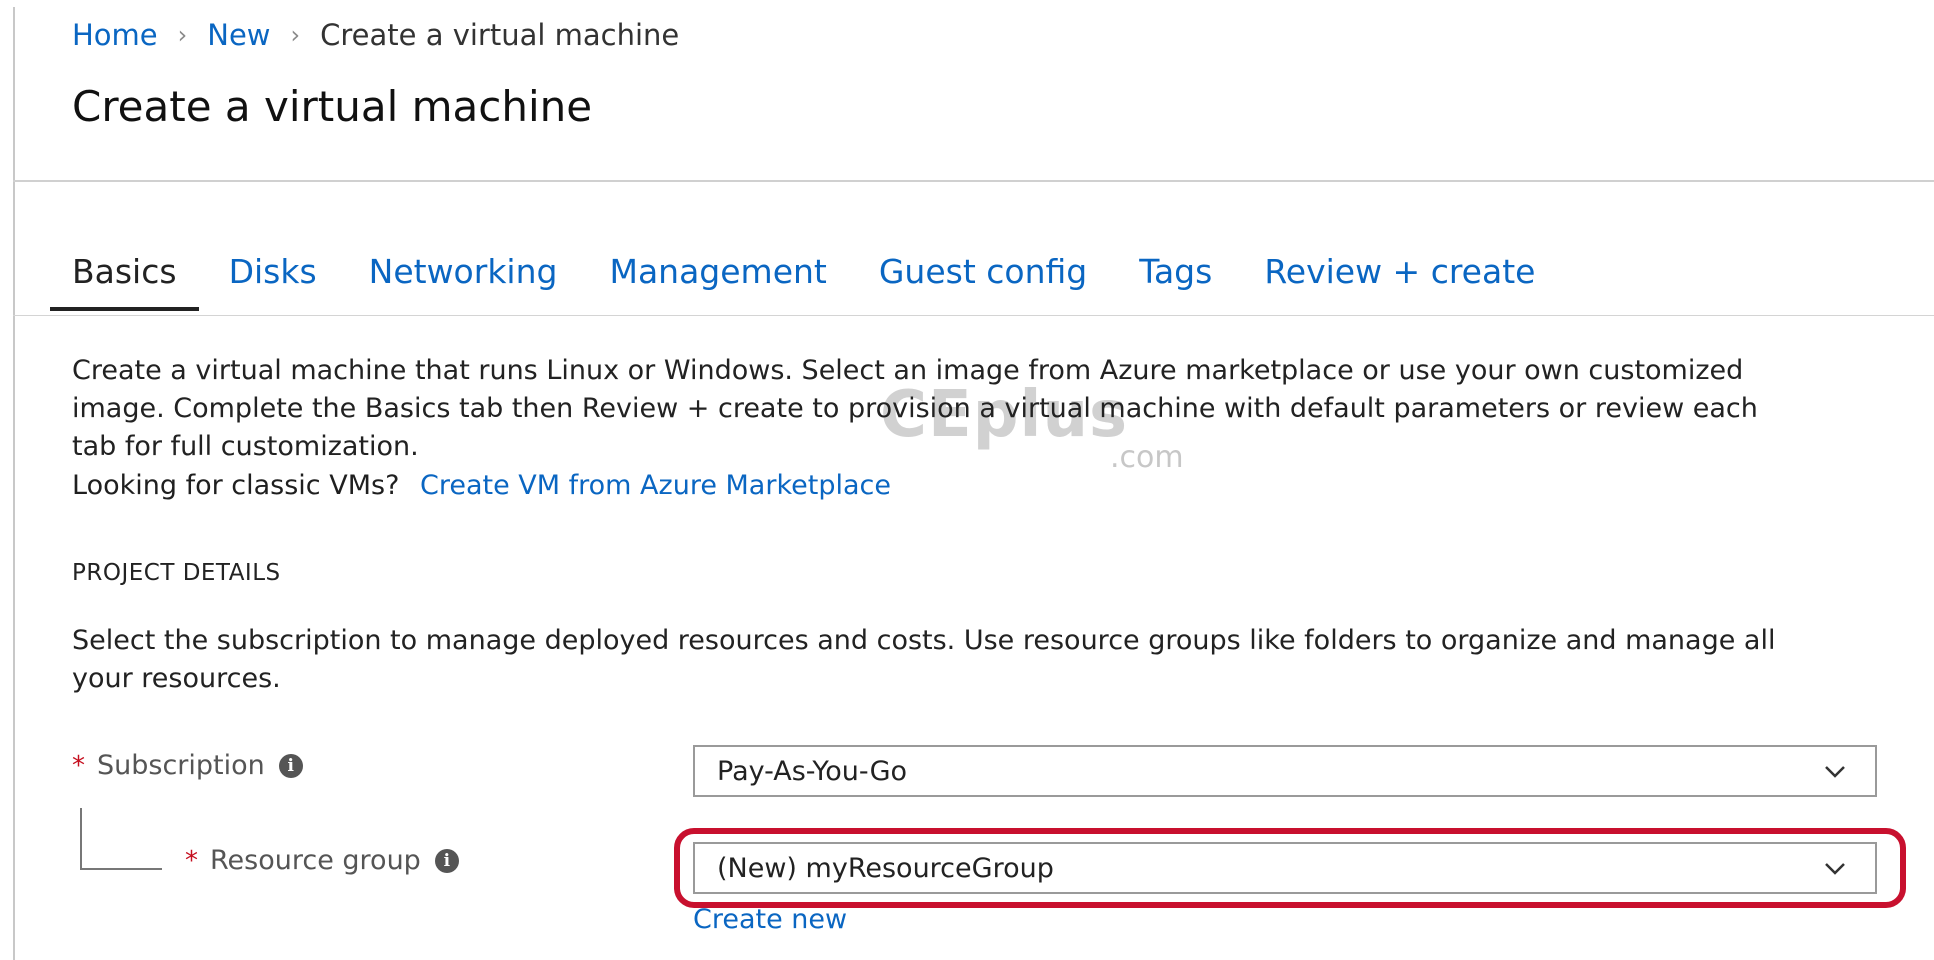  I want to click on tree-connector, so click(121, 839).